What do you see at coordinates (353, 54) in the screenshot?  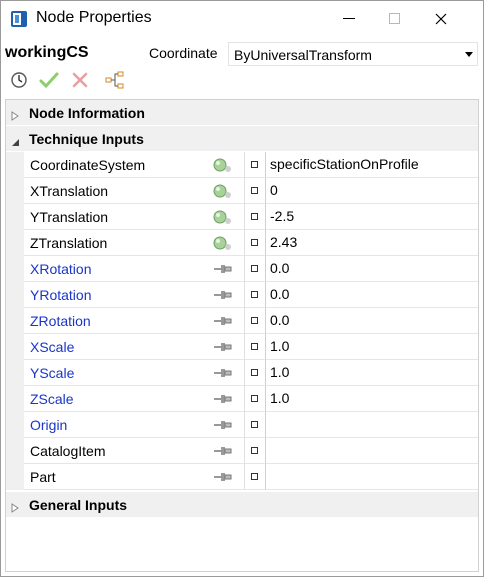 I see `coordinate-dropdown: ByUniversalTransform` at bounding box center [353, 54].